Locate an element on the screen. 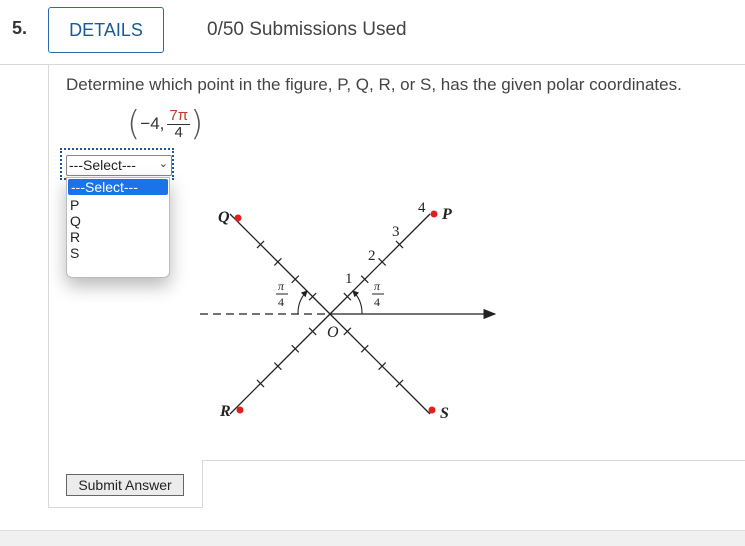 Image resolution: width=745 pixels, height=546 pixels. select-dropdown: ---Select--- P Q R S is located at coordinates (118, 227).